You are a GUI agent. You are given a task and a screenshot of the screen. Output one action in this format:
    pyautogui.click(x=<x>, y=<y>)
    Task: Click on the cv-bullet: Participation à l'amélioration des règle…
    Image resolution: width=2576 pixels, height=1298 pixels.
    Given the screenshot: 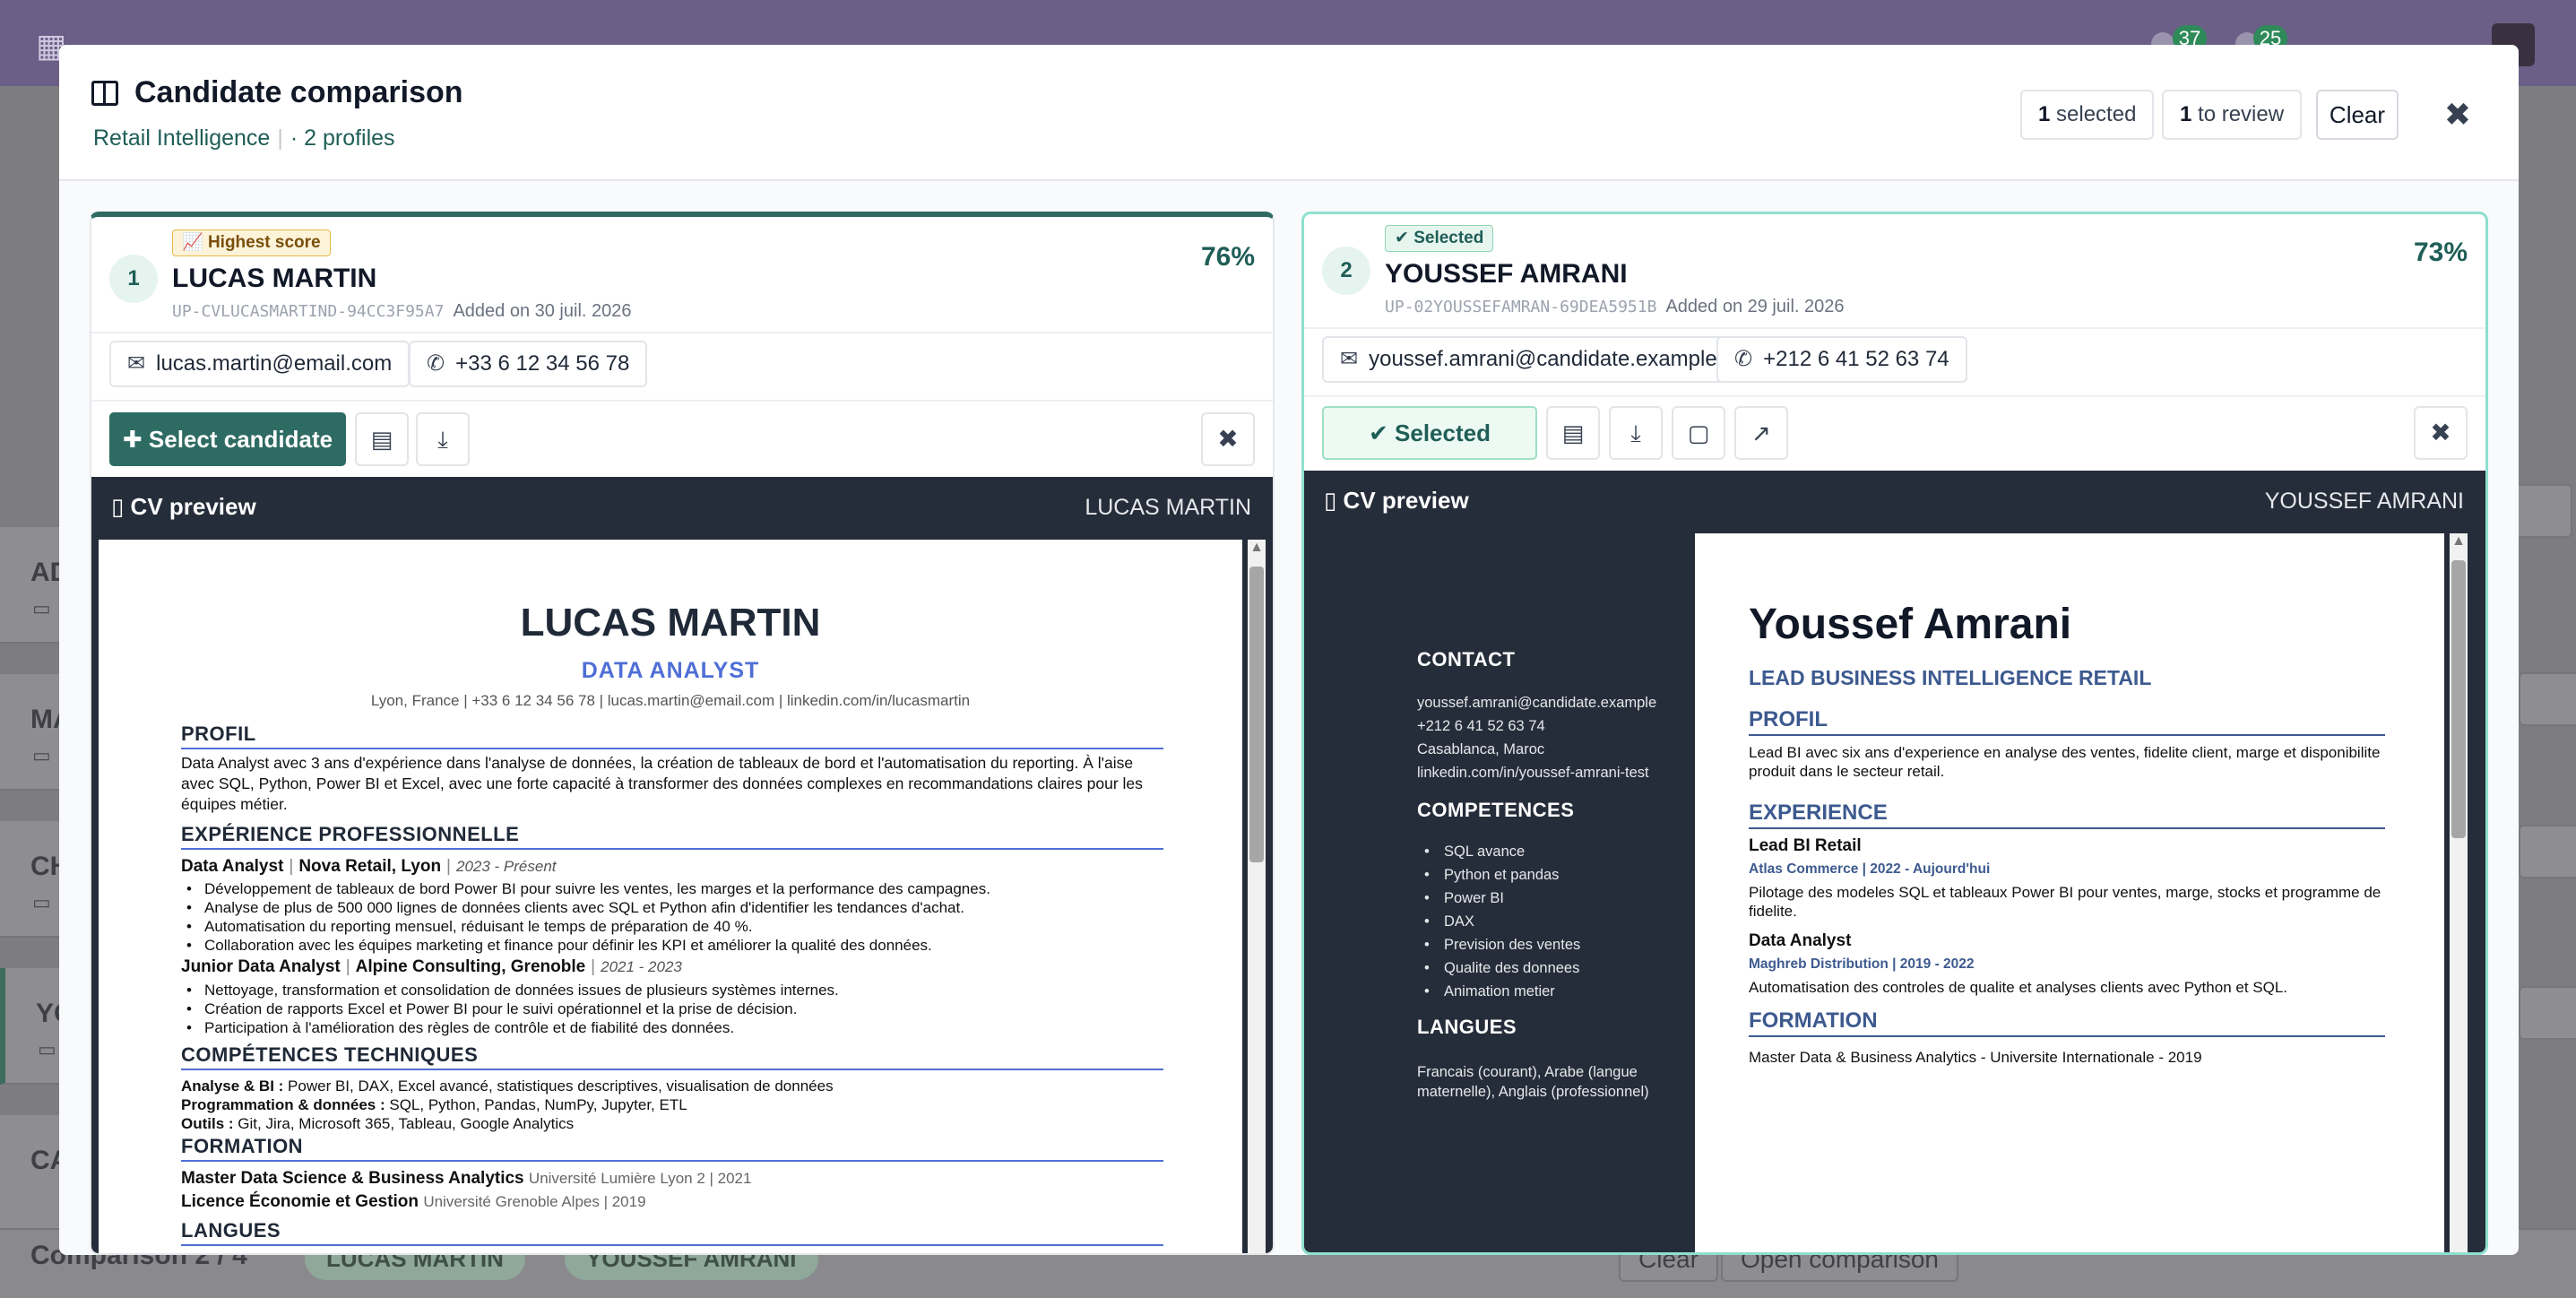 What is the action you would take?
    pyautogui.click(x=460, y=1028)
    